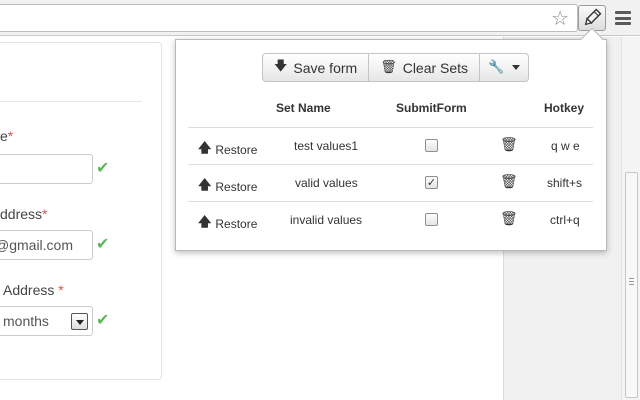 The width and height of the screenshot is (640, 400). What do you see at coordinates (46, 169) in the screenshot?
I see `name-input` at bounding box center [46, 169].